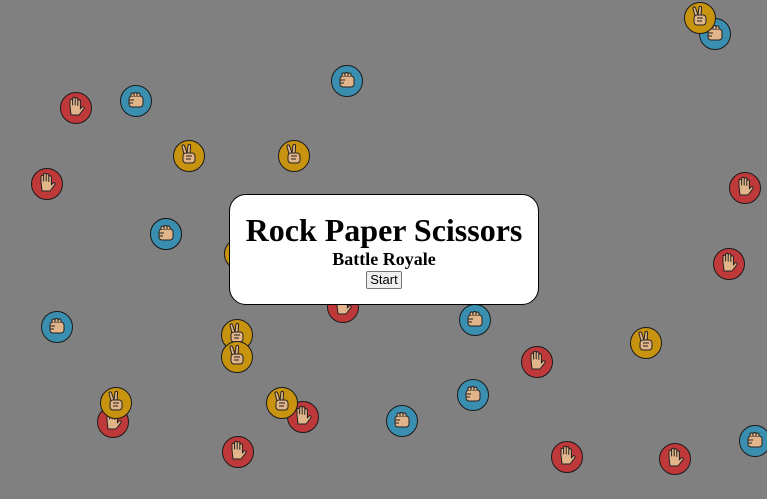 The image size is (767, 499). Describe the element at coordinates (384, 259) in the screenshot. I see `game-subtitle: Battle Royale` at that location.